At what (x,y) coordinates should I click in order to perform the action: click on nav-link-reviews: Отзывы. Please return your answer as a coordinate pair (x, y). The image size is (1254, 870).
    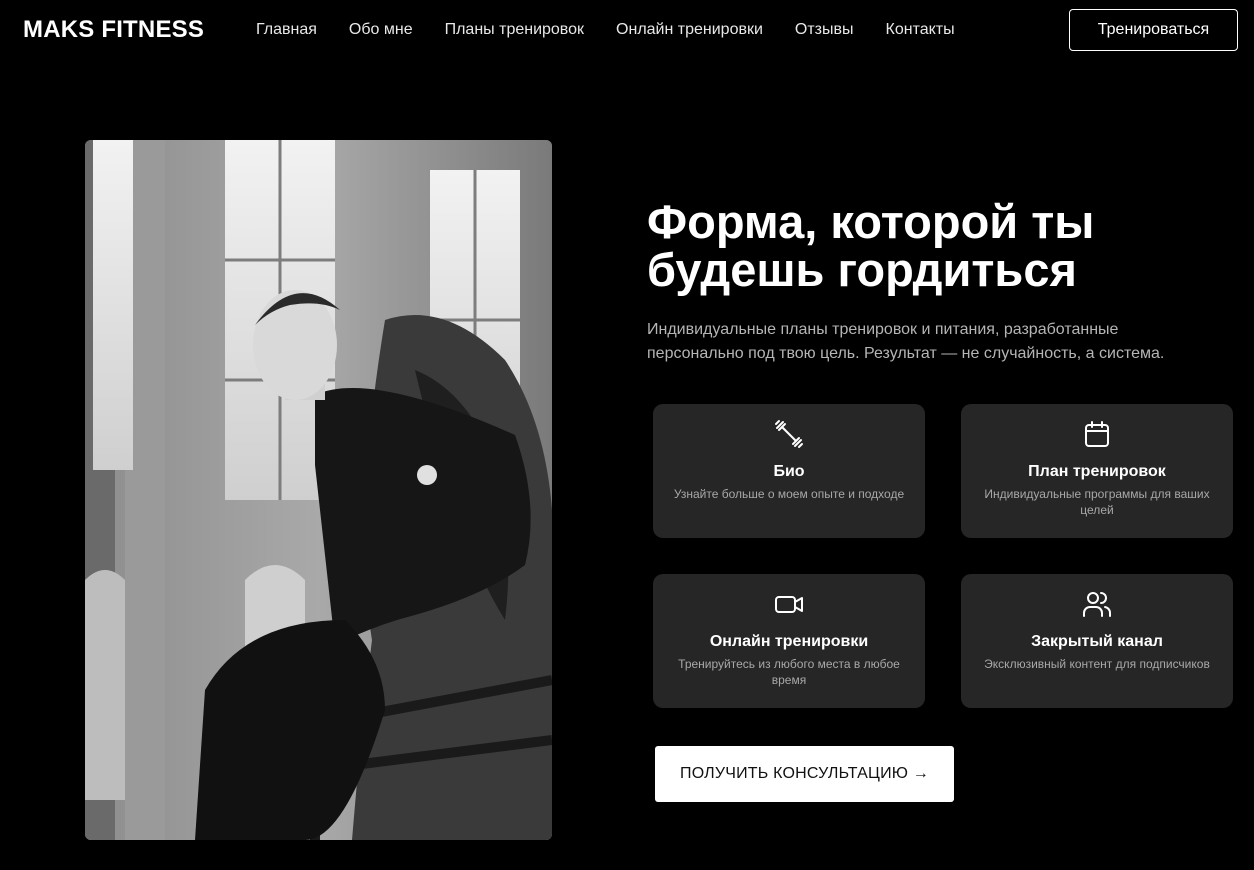
    Looking at the image, I should click on (824, 30).